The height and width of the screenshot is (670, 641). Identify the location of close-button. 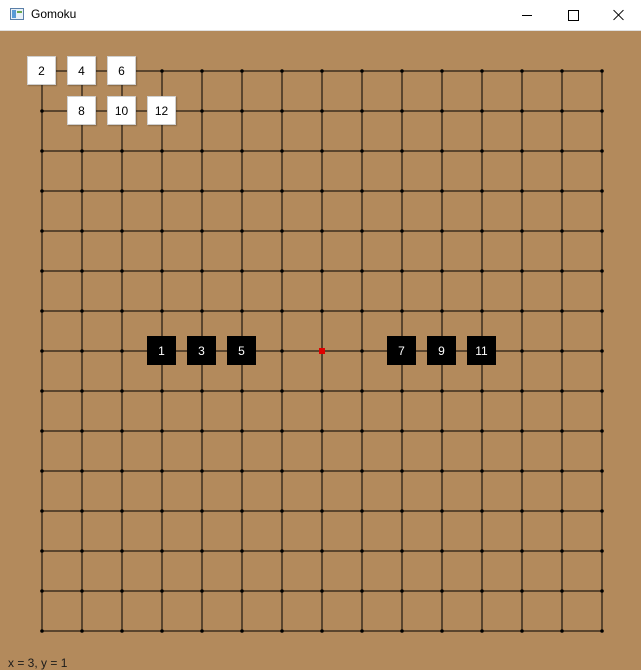
(618, 15).